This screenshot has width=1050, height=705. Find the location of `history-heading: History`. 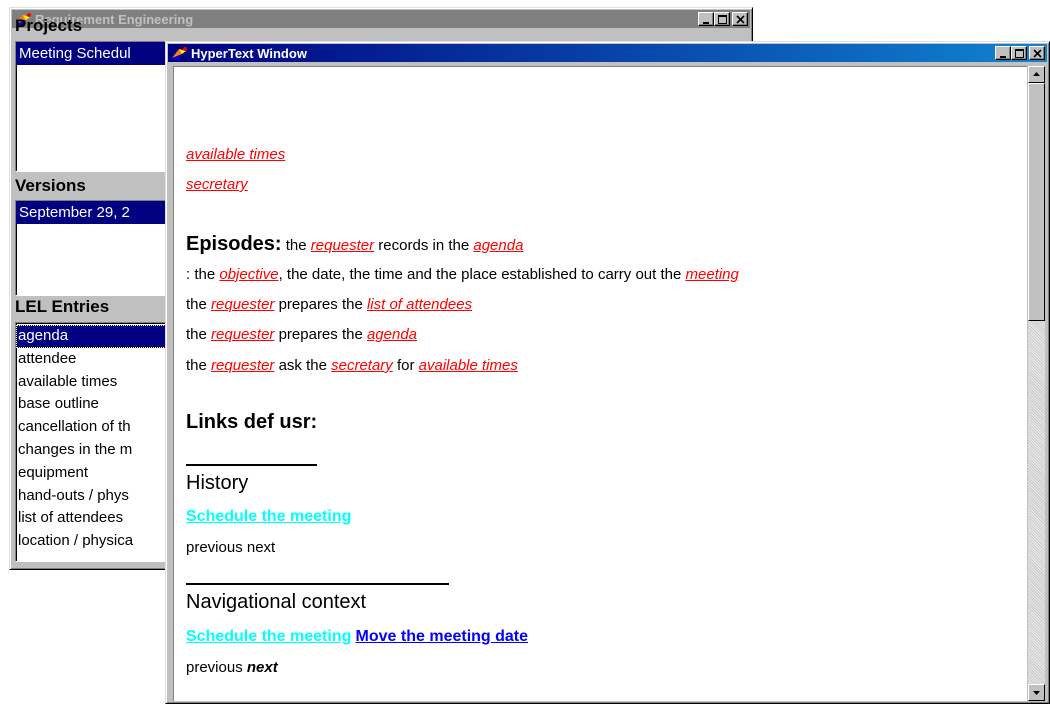

history-heading: History is located at coordinates (217, 483).